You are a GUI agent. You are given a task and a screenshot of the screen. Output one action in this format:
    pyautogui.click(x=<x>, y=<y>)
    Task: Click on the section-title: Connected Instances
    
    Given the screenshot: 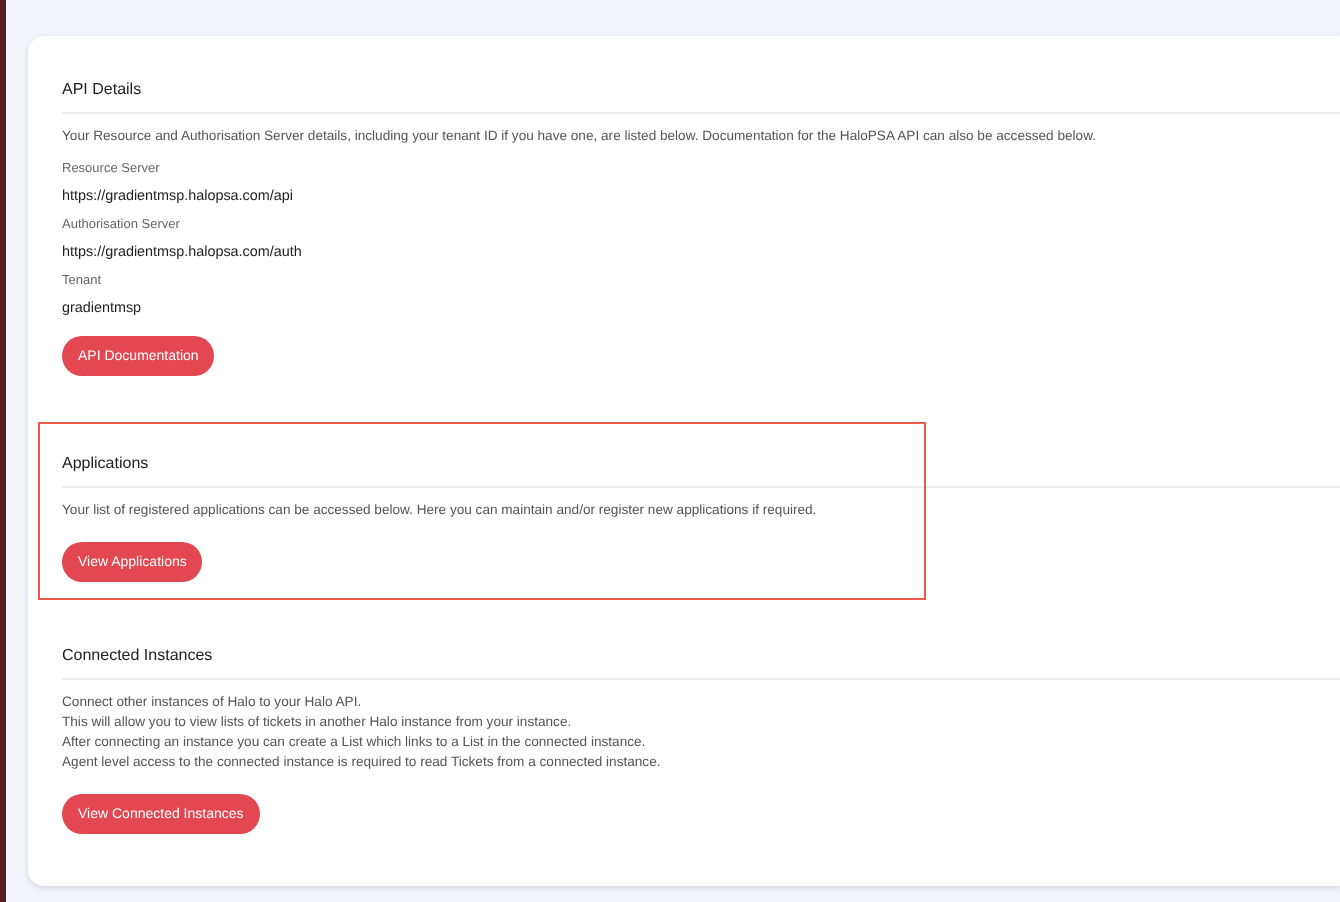 What is the action you would take?
    pyautogui.click(x=137, y=655)
    